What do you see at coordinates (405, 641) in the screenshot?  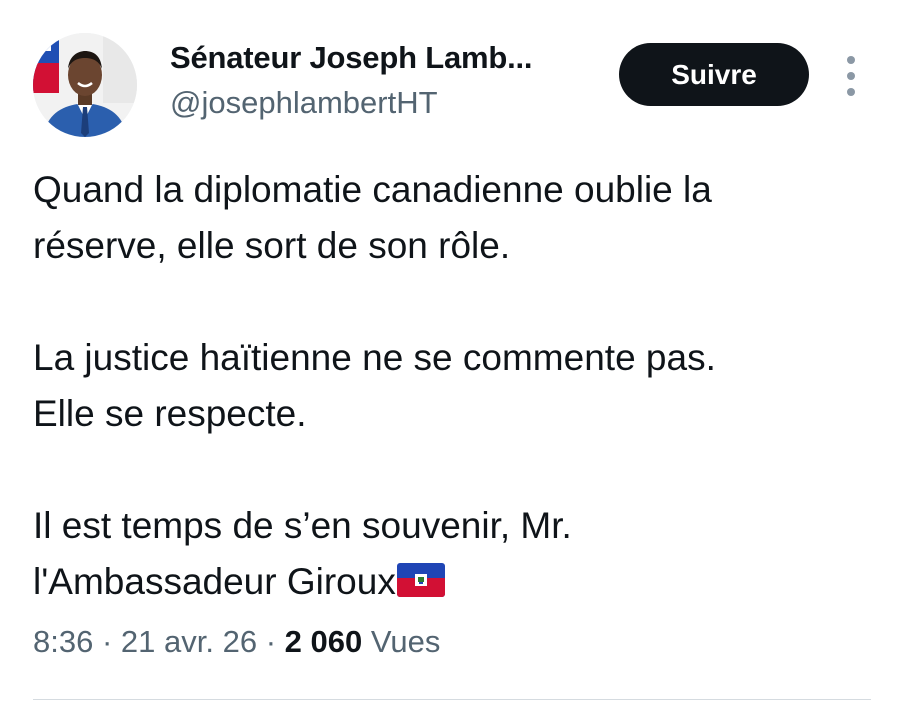 I see `views-label: Vues` at bounding box center [405, 641].